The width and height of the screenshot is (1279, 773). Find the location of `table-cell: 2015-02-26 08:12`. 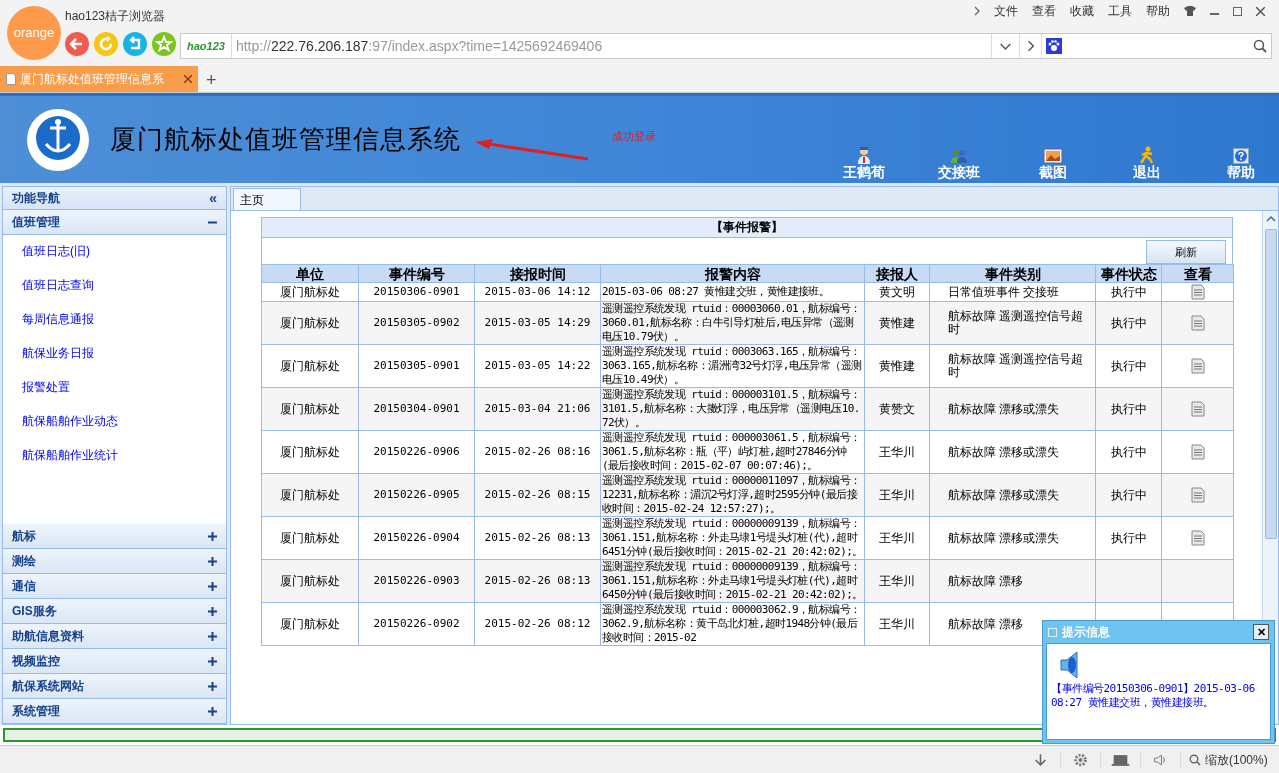

table-cell: 2015-02-26 08:12 is located at coordinates (537, 624).